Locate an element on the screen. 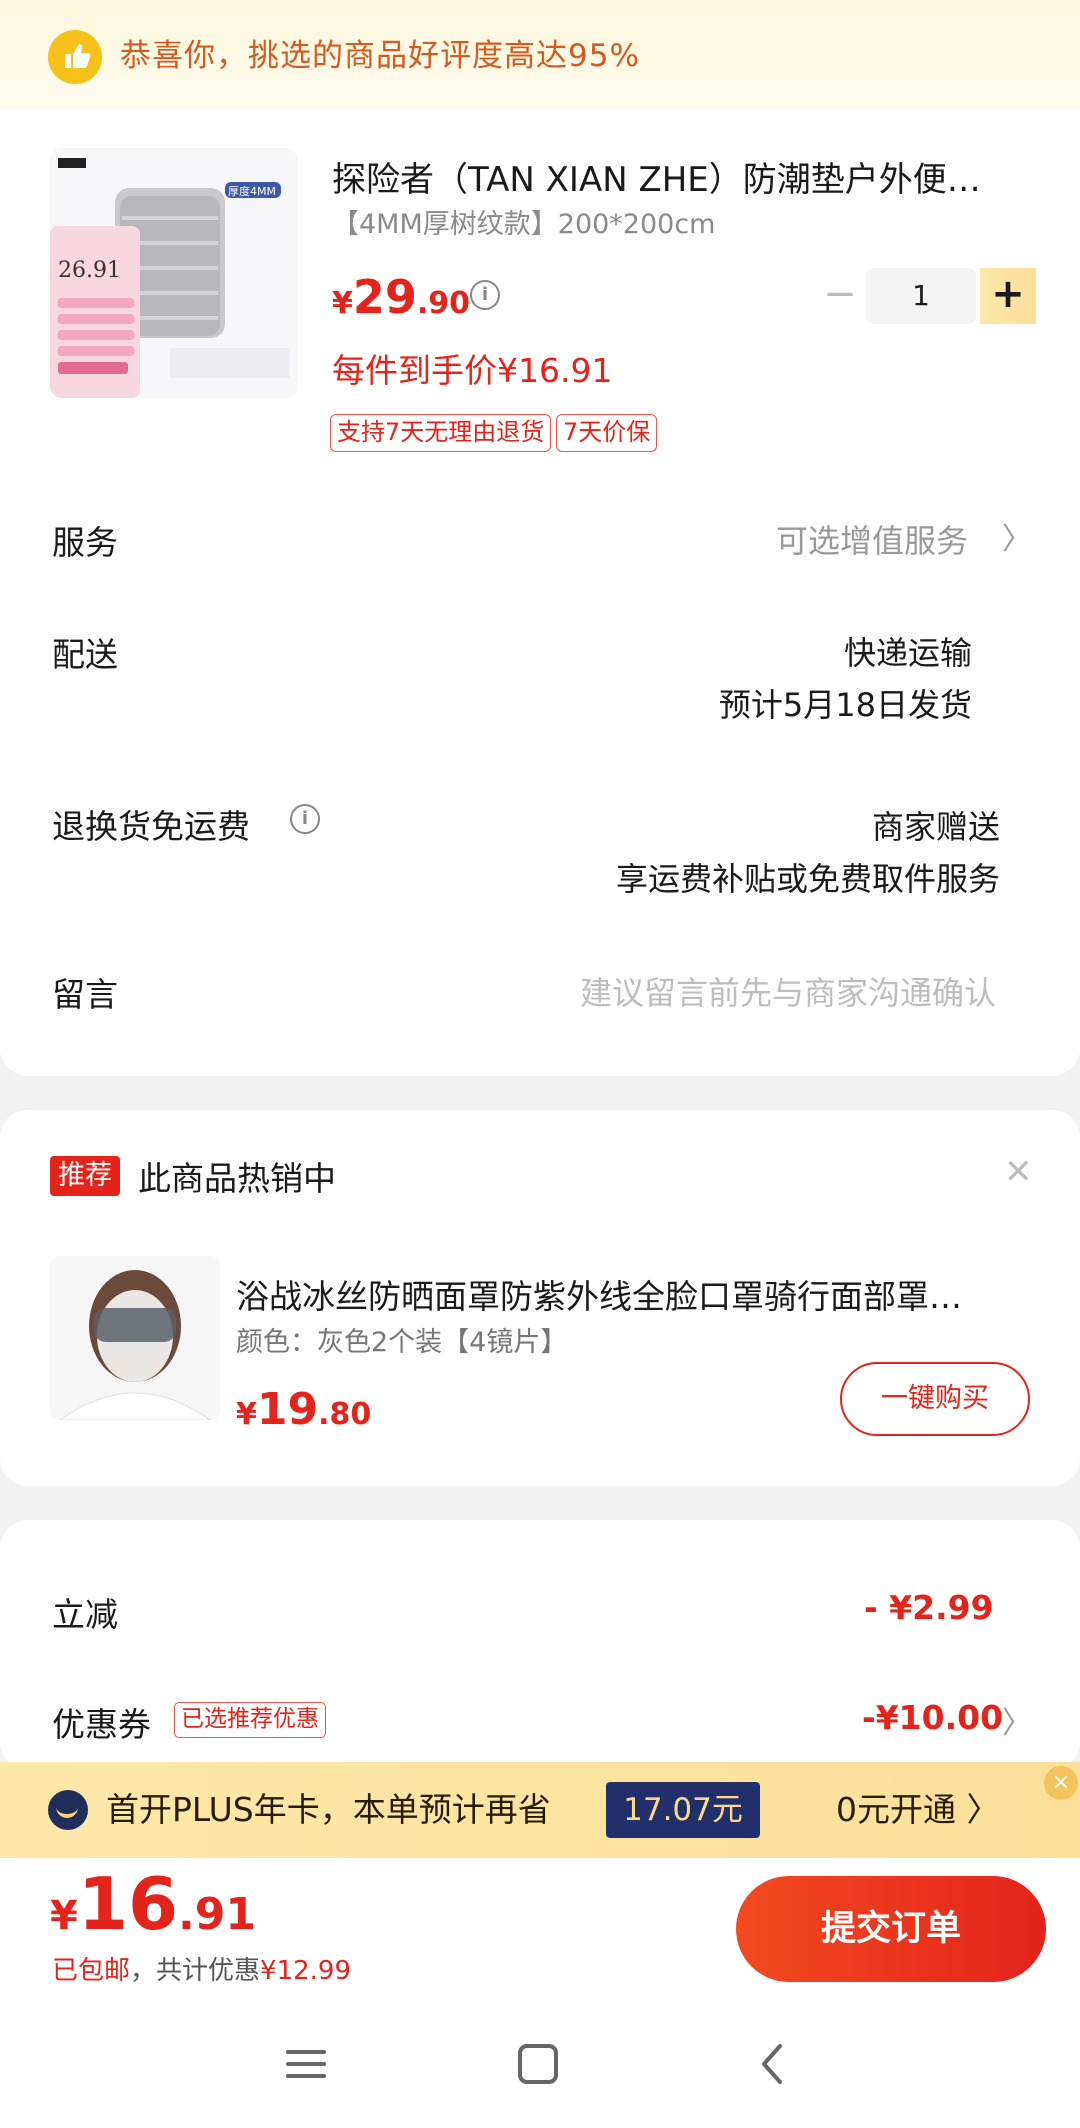 The height and width of the screenshot is (2128, 1080). submit-order-button: 提交订单 is located at coordinates (891, 1929).